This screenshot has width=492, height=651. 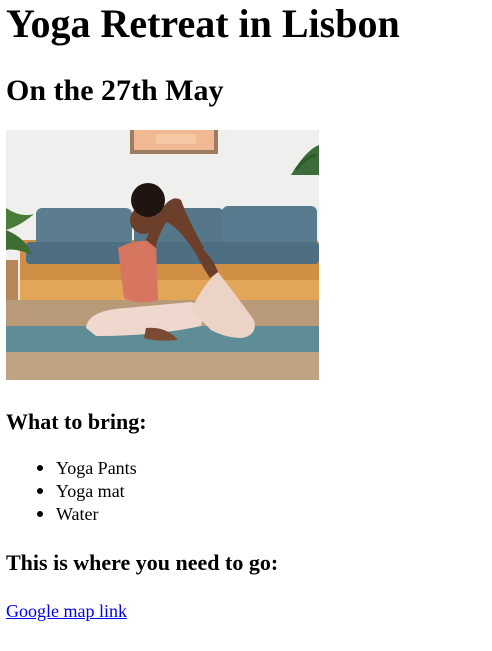 I want to click on list-item: Yoga mat, so click(x=264, y=491).